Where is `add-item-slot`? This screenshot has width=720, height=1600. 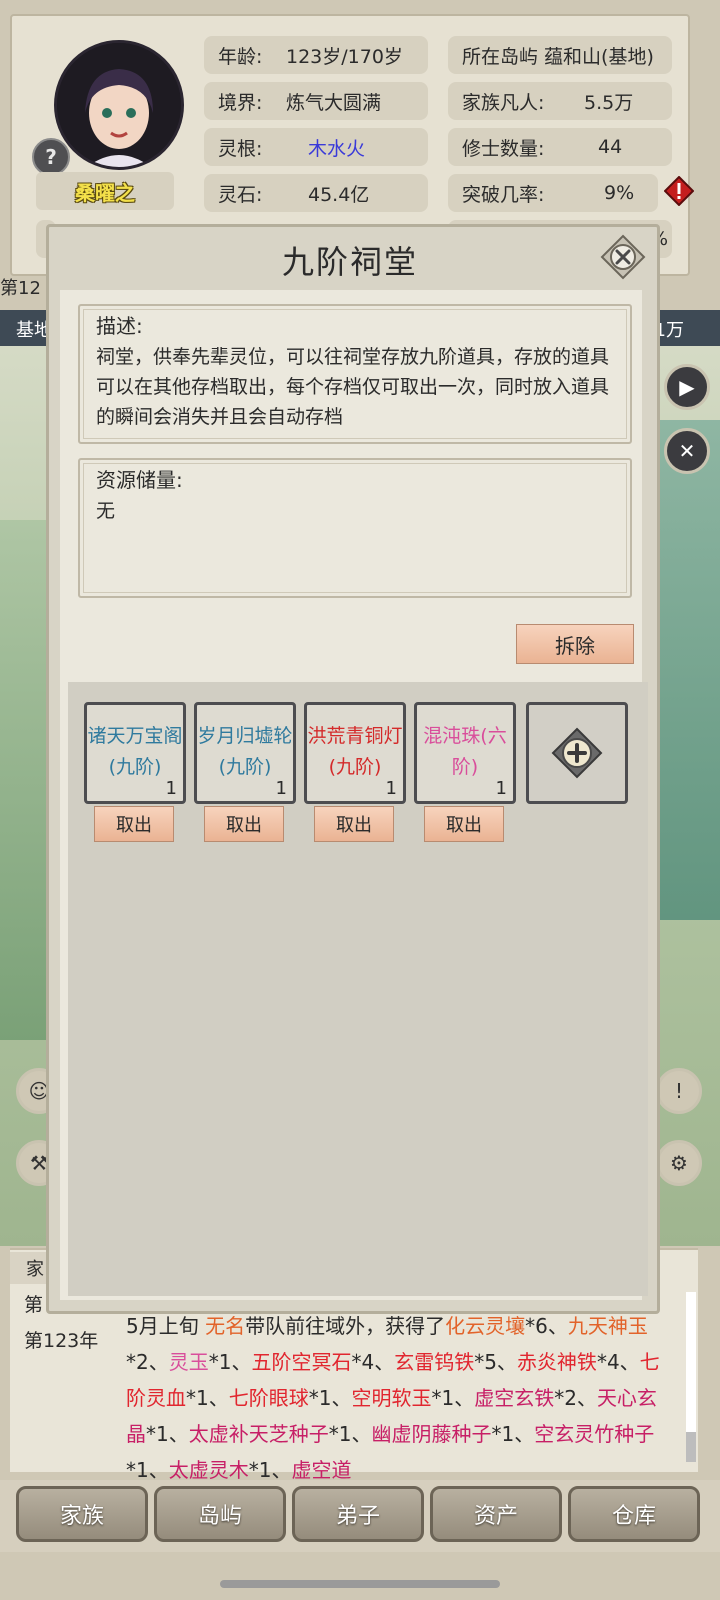 add-item-slot is located at coordinates (577, 753).